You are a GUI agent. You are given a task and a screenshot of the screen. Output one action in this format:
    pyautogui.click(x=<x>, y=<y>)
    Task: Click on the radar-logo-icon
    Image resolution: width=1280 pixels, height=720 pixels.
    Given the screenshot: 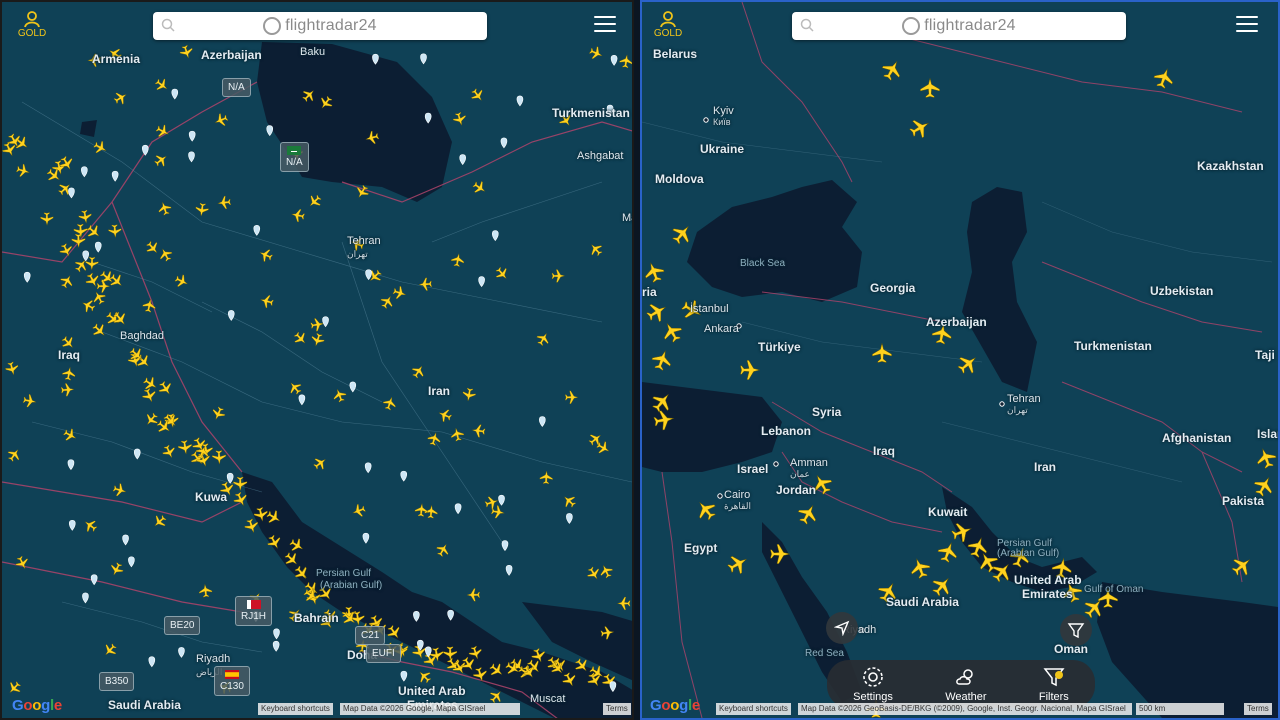 What is the action you would take?
    pyautogui.click(x=272, y=26)
    